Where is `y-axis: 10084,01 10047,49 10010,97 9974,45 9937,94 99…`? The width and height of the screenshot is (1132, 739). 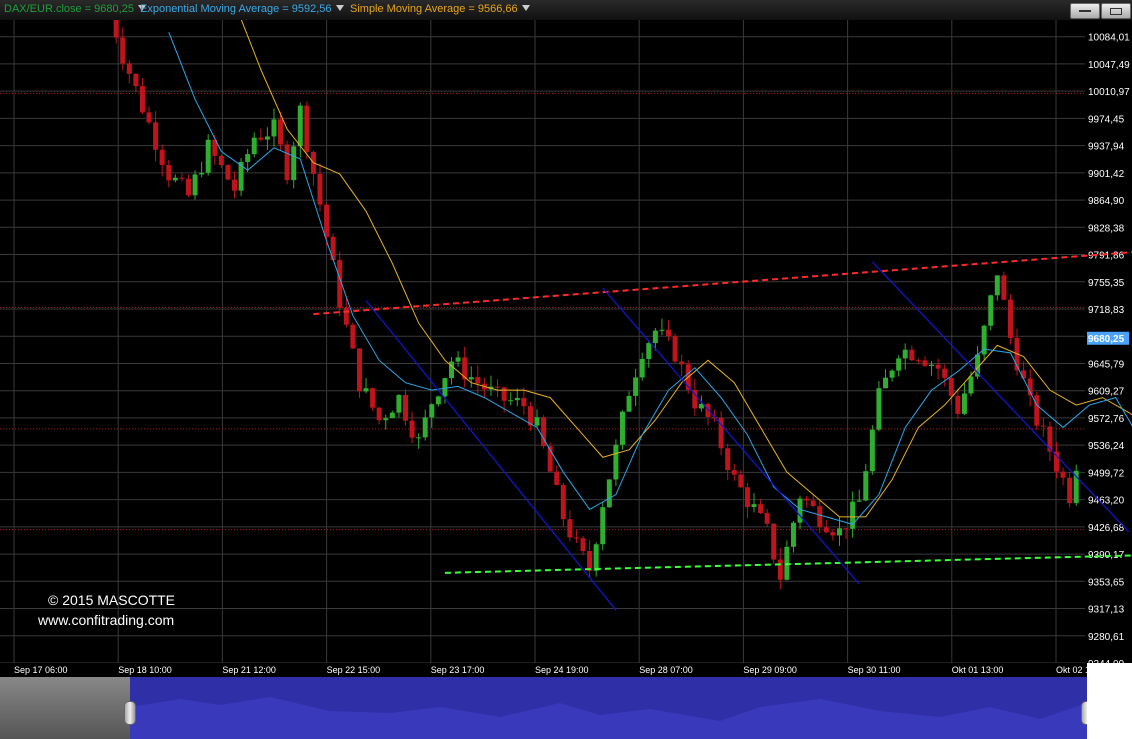 y-axis: 10084,01 10047,49 10010,97 9974,45 9937,94 99… is located at coordinates (1109, 341).